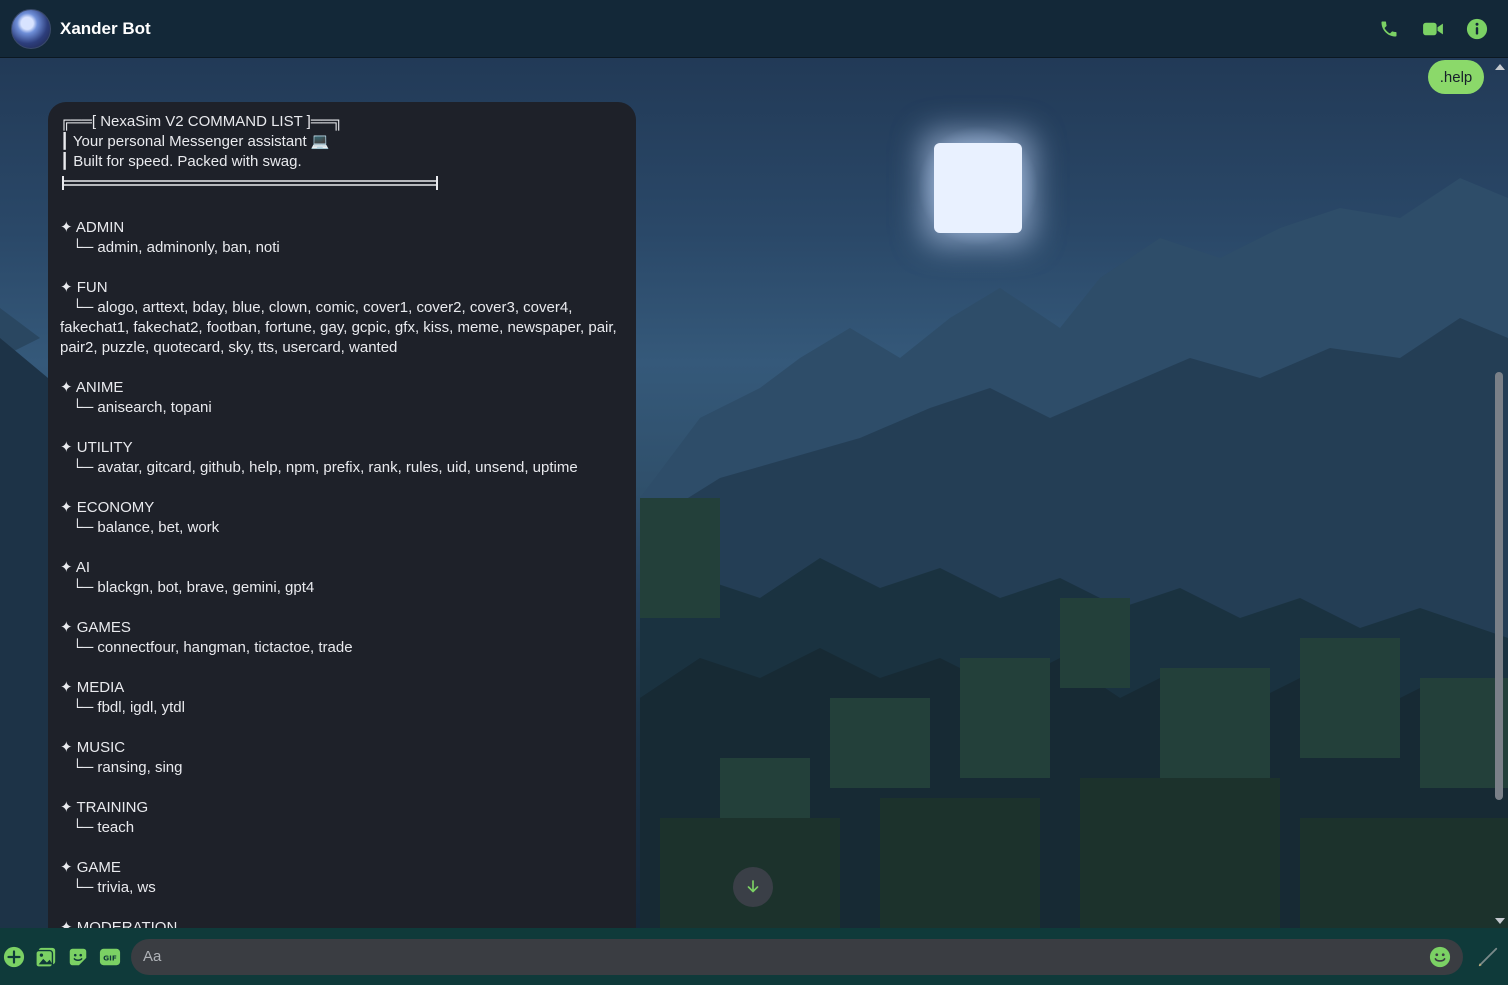 The width and height of the screenshot is (1508, 985). I want to click on banner-line: ┃ Your personal Messenger assistant 💻, so click(195, 141).